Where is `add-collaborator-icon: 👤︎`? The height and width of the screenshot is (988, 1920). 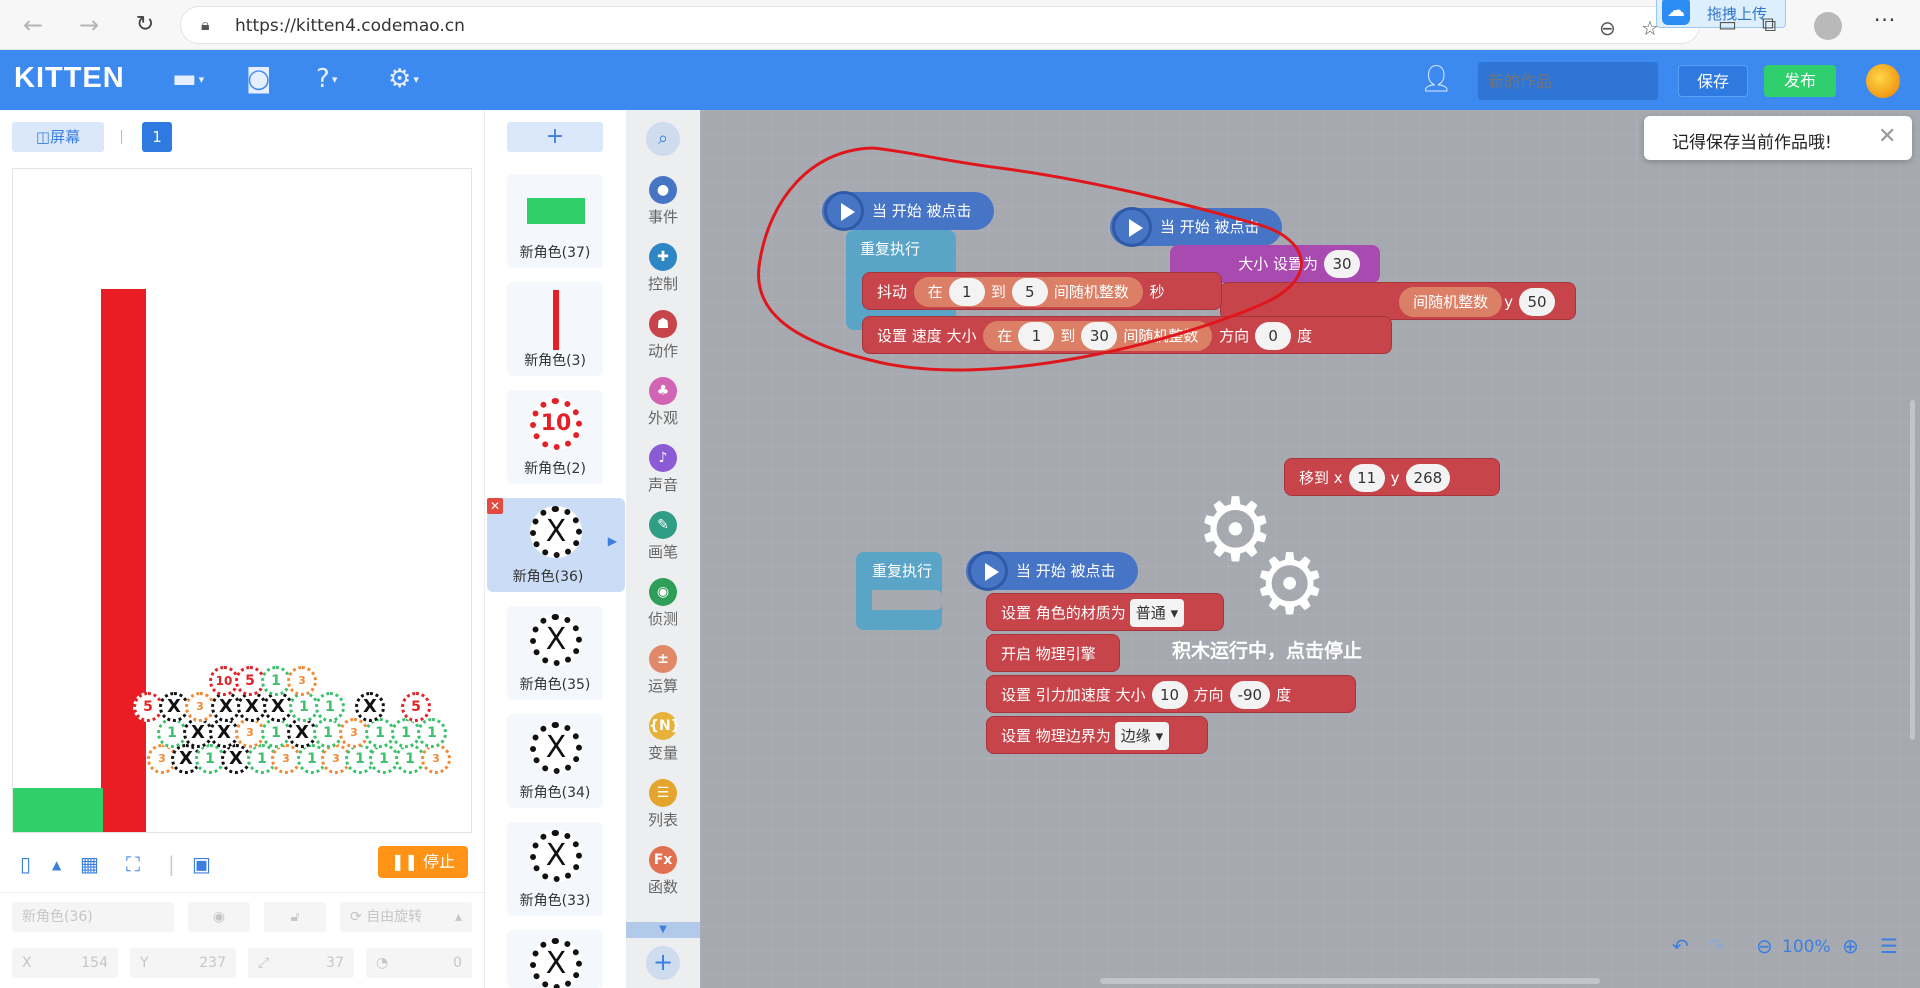
add-collaborator-icon: 👤︎ is located at coordinates (1436, 79).